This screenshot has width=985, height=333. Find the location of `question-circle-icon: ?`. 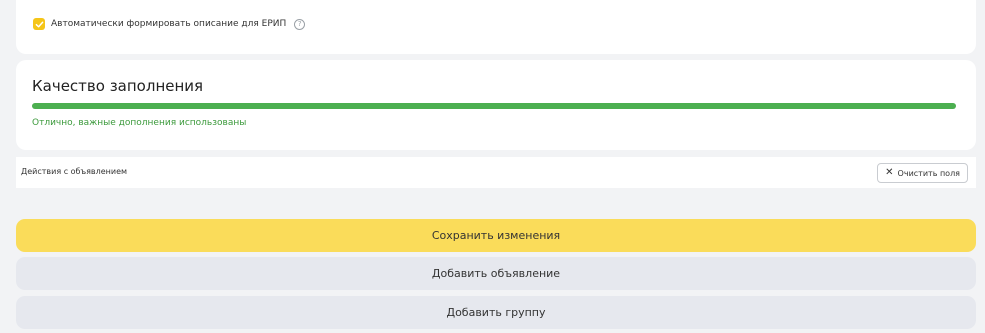

question-circle-icon: ? is located at coordinates (300, 24).